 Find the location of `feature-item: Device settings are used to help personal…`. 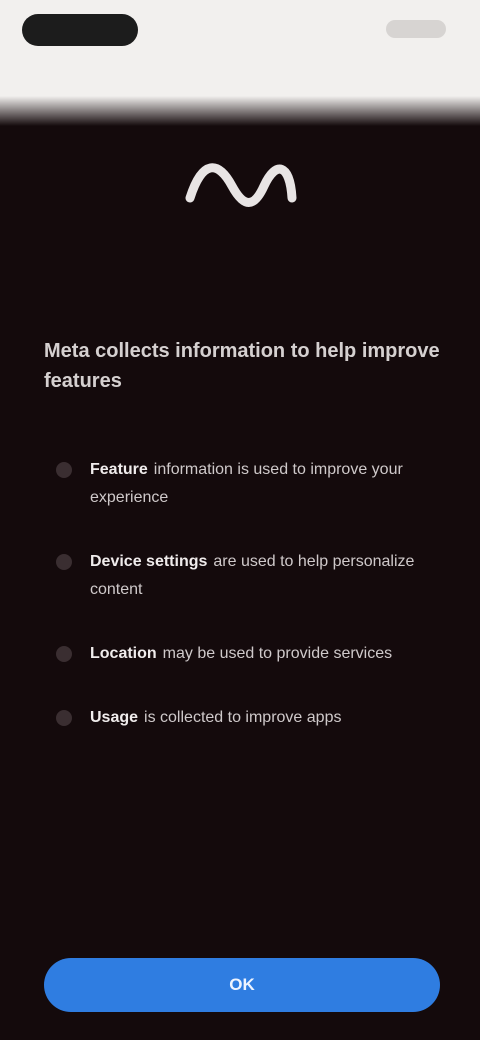

feature-item: Device settings are used to help personal… is located at coordinates (241, 576).